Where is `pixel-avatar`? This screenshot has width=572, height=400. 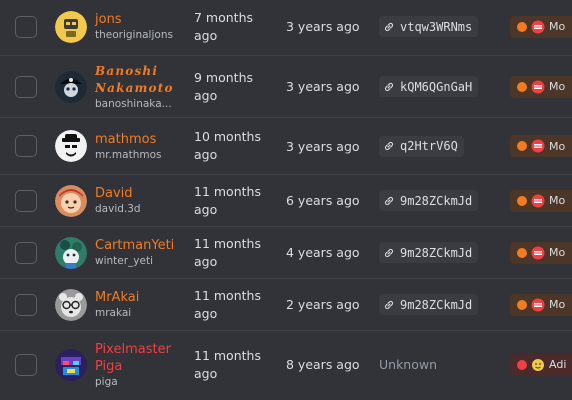 pixel-avatar is located at coordinates (71, 364).